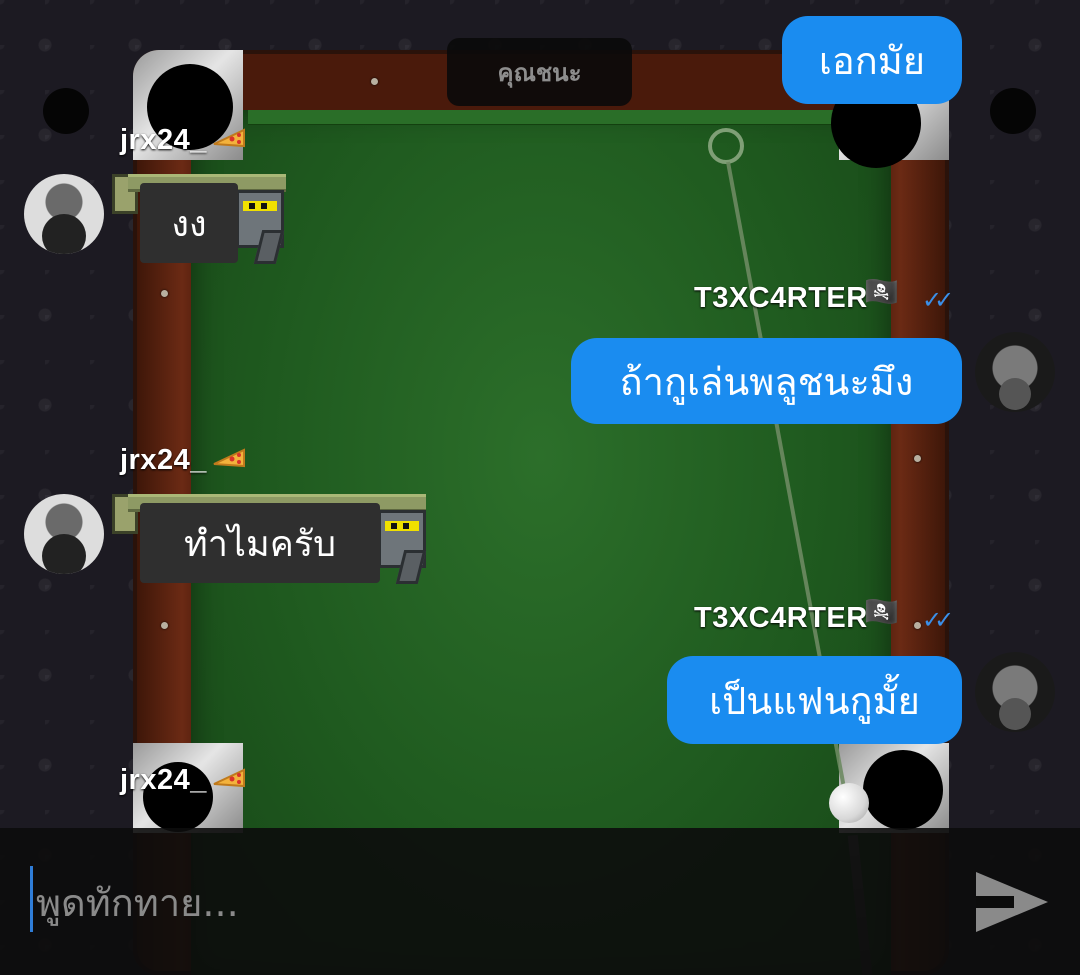 The height and width of the screenshot is (975, 1080). What do you see at coordinates (766, 381) in the screenshot?
I see `message-bubble-outgoing: ถ้ากูเล่นพลูชนะมึง` at bounding box center [766, 381].